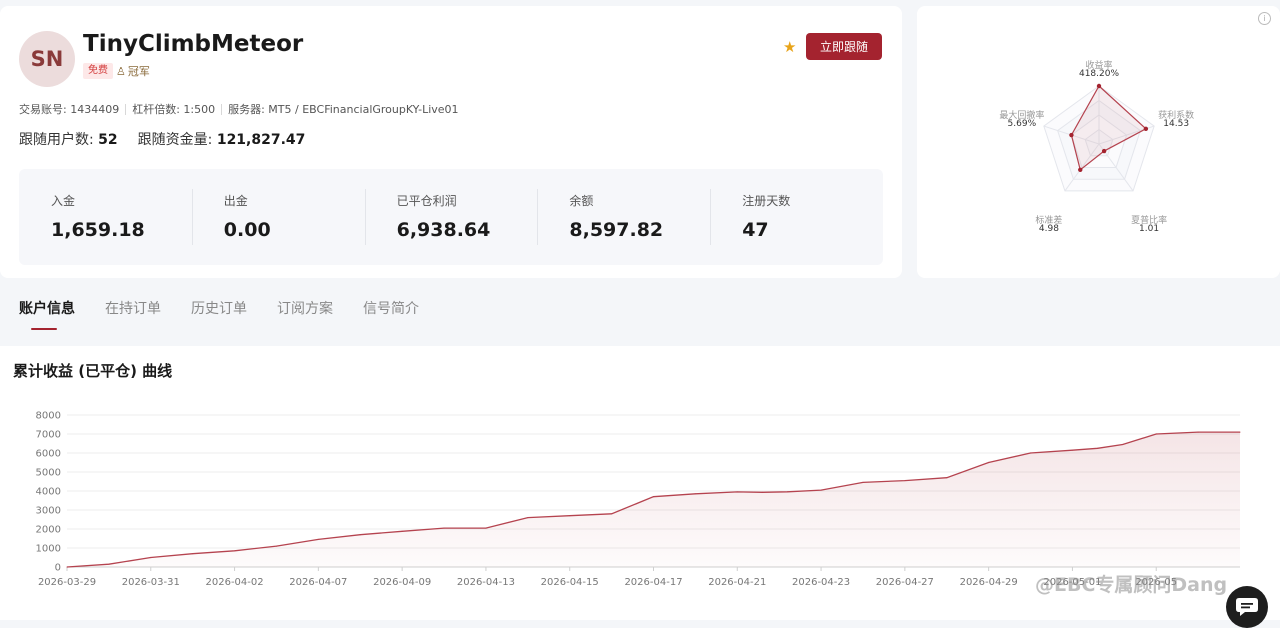 The width and height of the screenshot is (1280, 628). What do you see at coordinates (98, 230) in the screenshot?
I see `stat-value: 1,659.18` at bounding box center [98, 230].